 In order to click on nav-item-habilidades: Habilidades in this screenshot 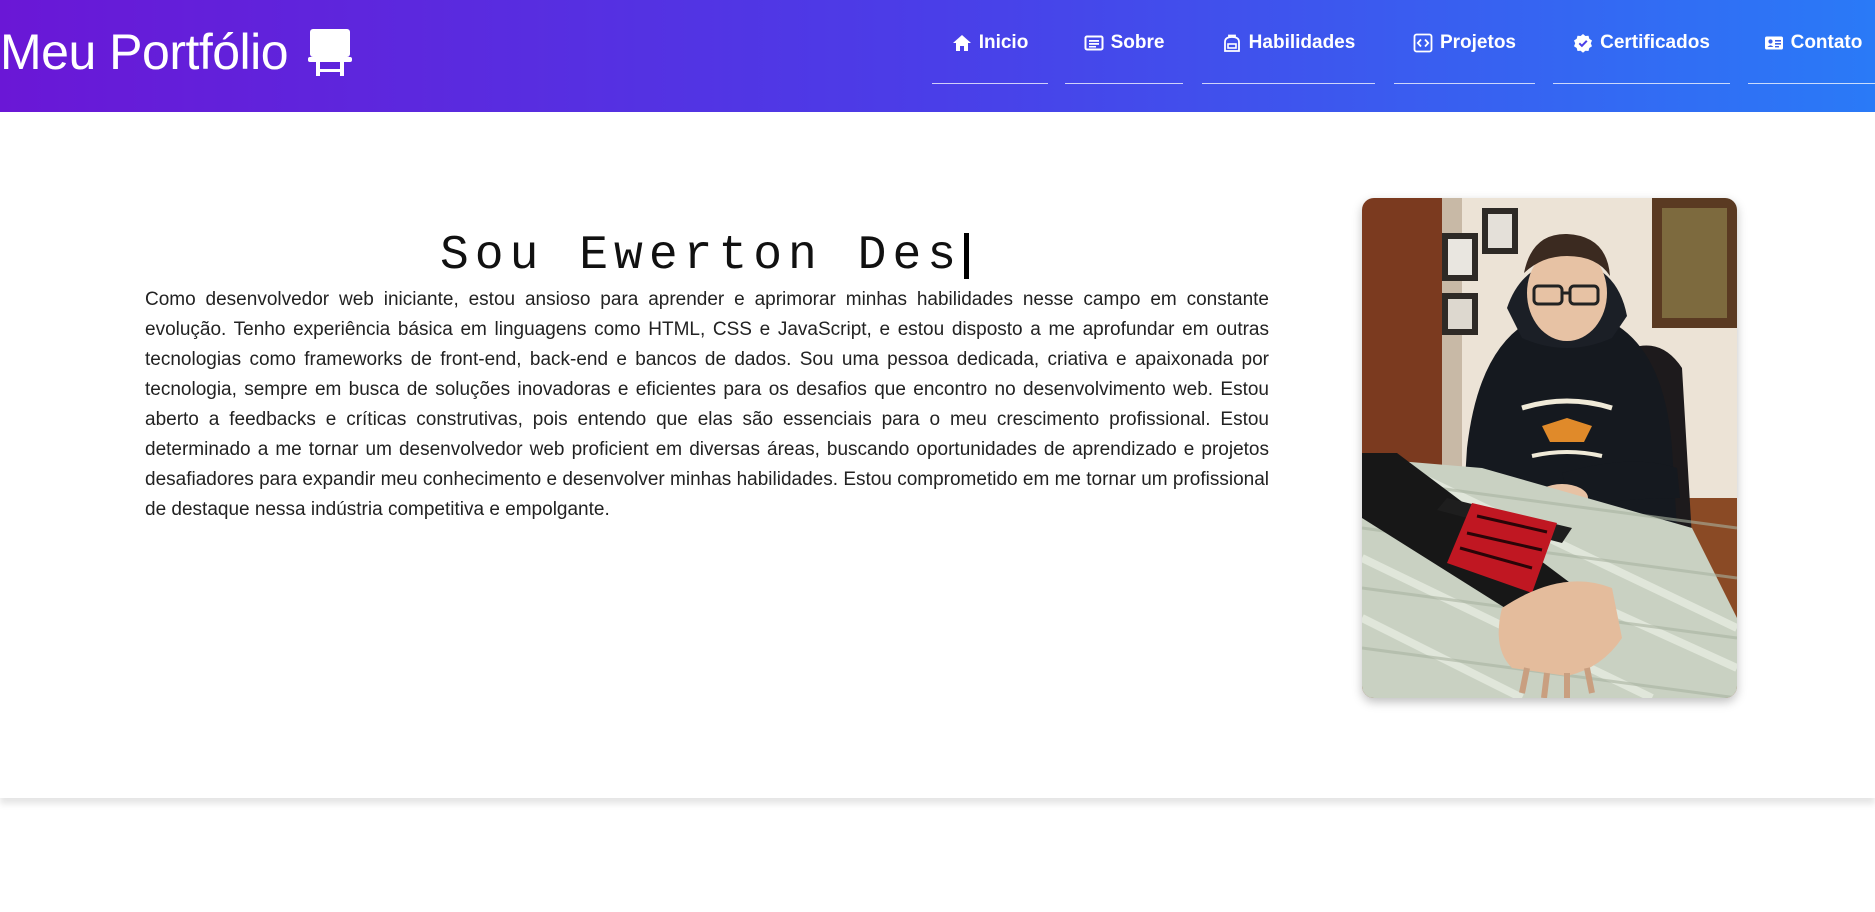, I will do `click(1288, 56)`.